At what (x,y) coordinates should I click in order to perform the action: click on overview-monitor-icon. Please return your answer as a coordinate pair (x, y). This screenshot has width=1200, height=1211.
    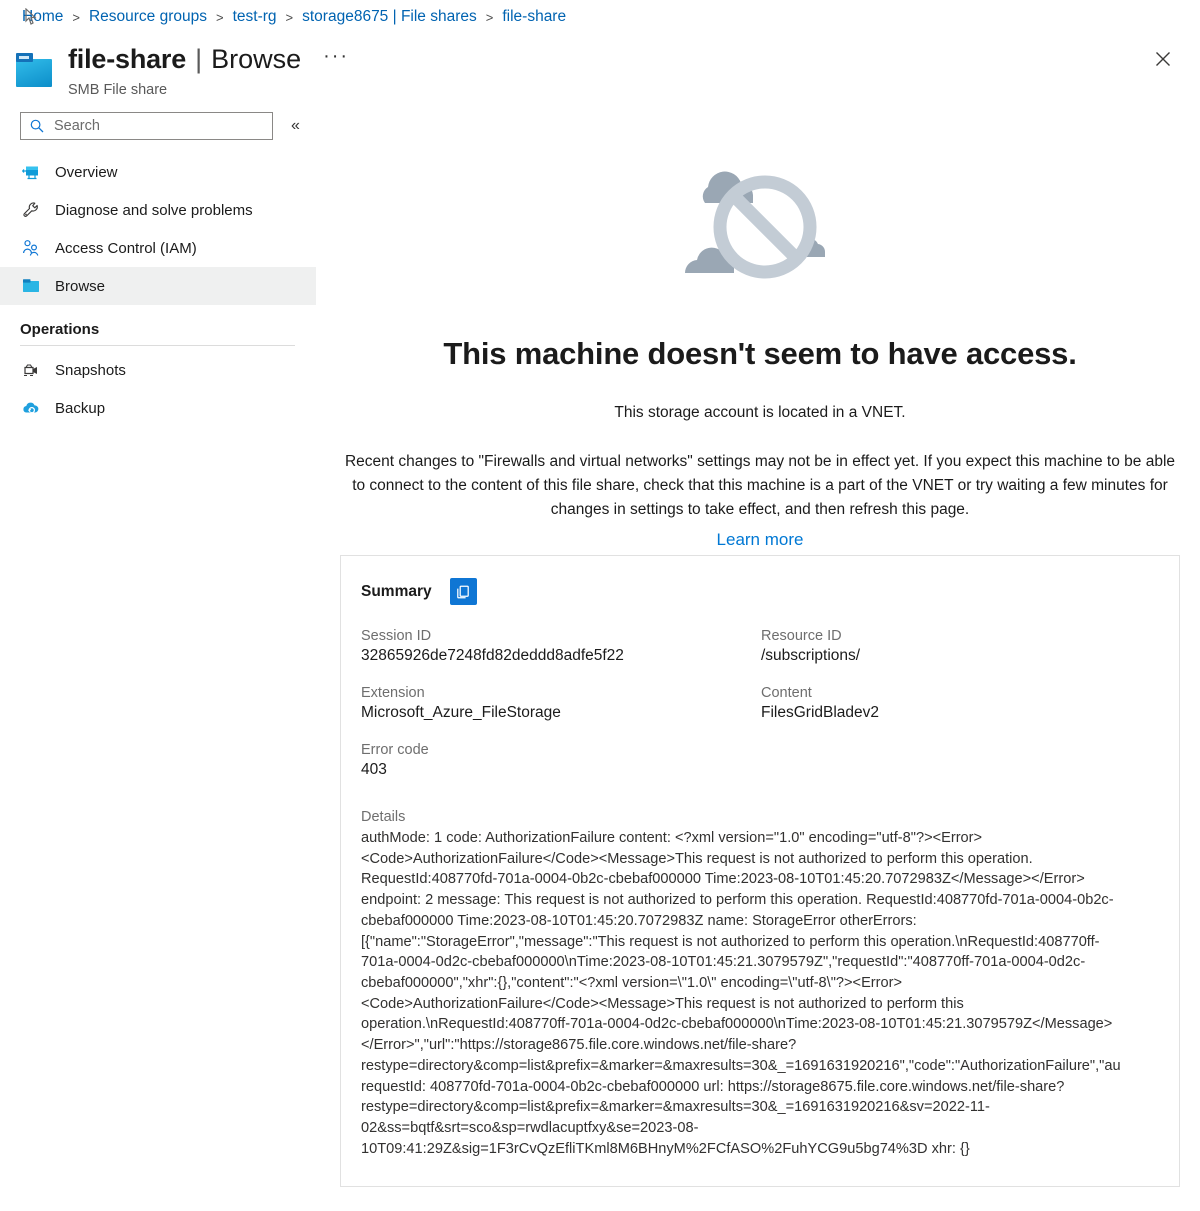
    Looking at the image, I should click on (31, 172).